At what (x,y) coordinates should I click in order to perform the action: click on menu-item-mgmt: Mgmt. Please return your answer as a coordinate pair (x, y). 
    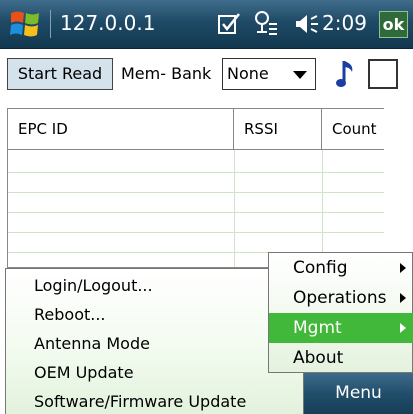
    Looking at the image, I should click on (341, 328).